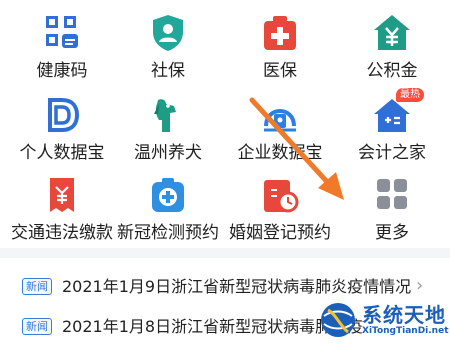 The image size is (450, 346). What do you see at coordinates (225, 253) in the screenshot?
I see `section-divider` at bounding box center [225, 253].